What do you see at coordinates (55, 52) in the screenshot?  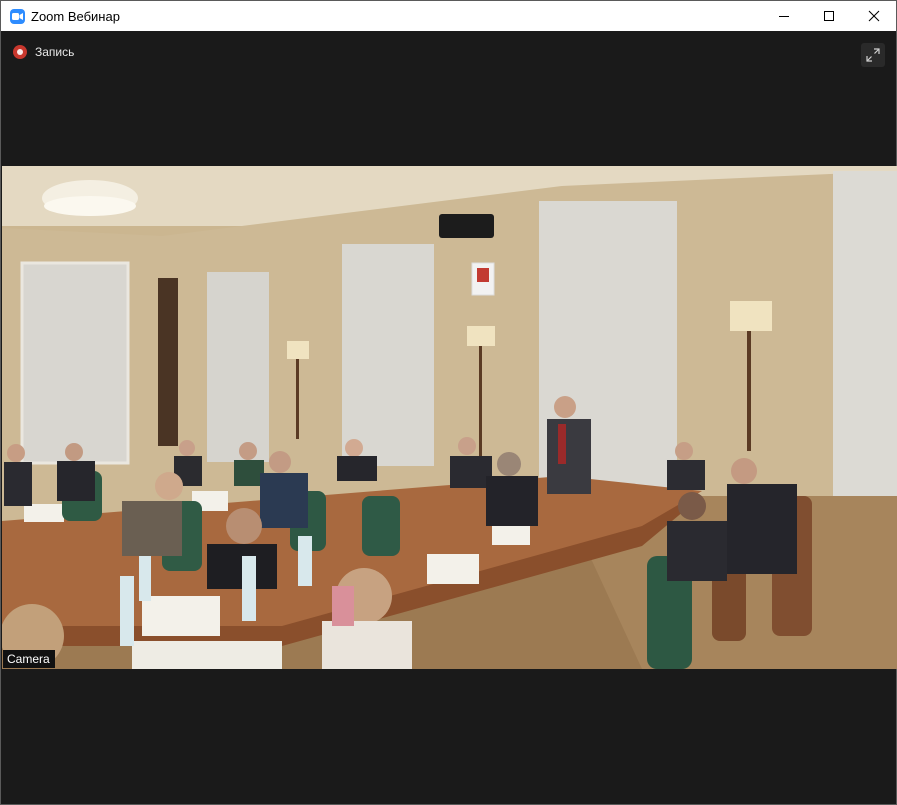 I see `recording-label: Запись` at bounding box center [55, 52].